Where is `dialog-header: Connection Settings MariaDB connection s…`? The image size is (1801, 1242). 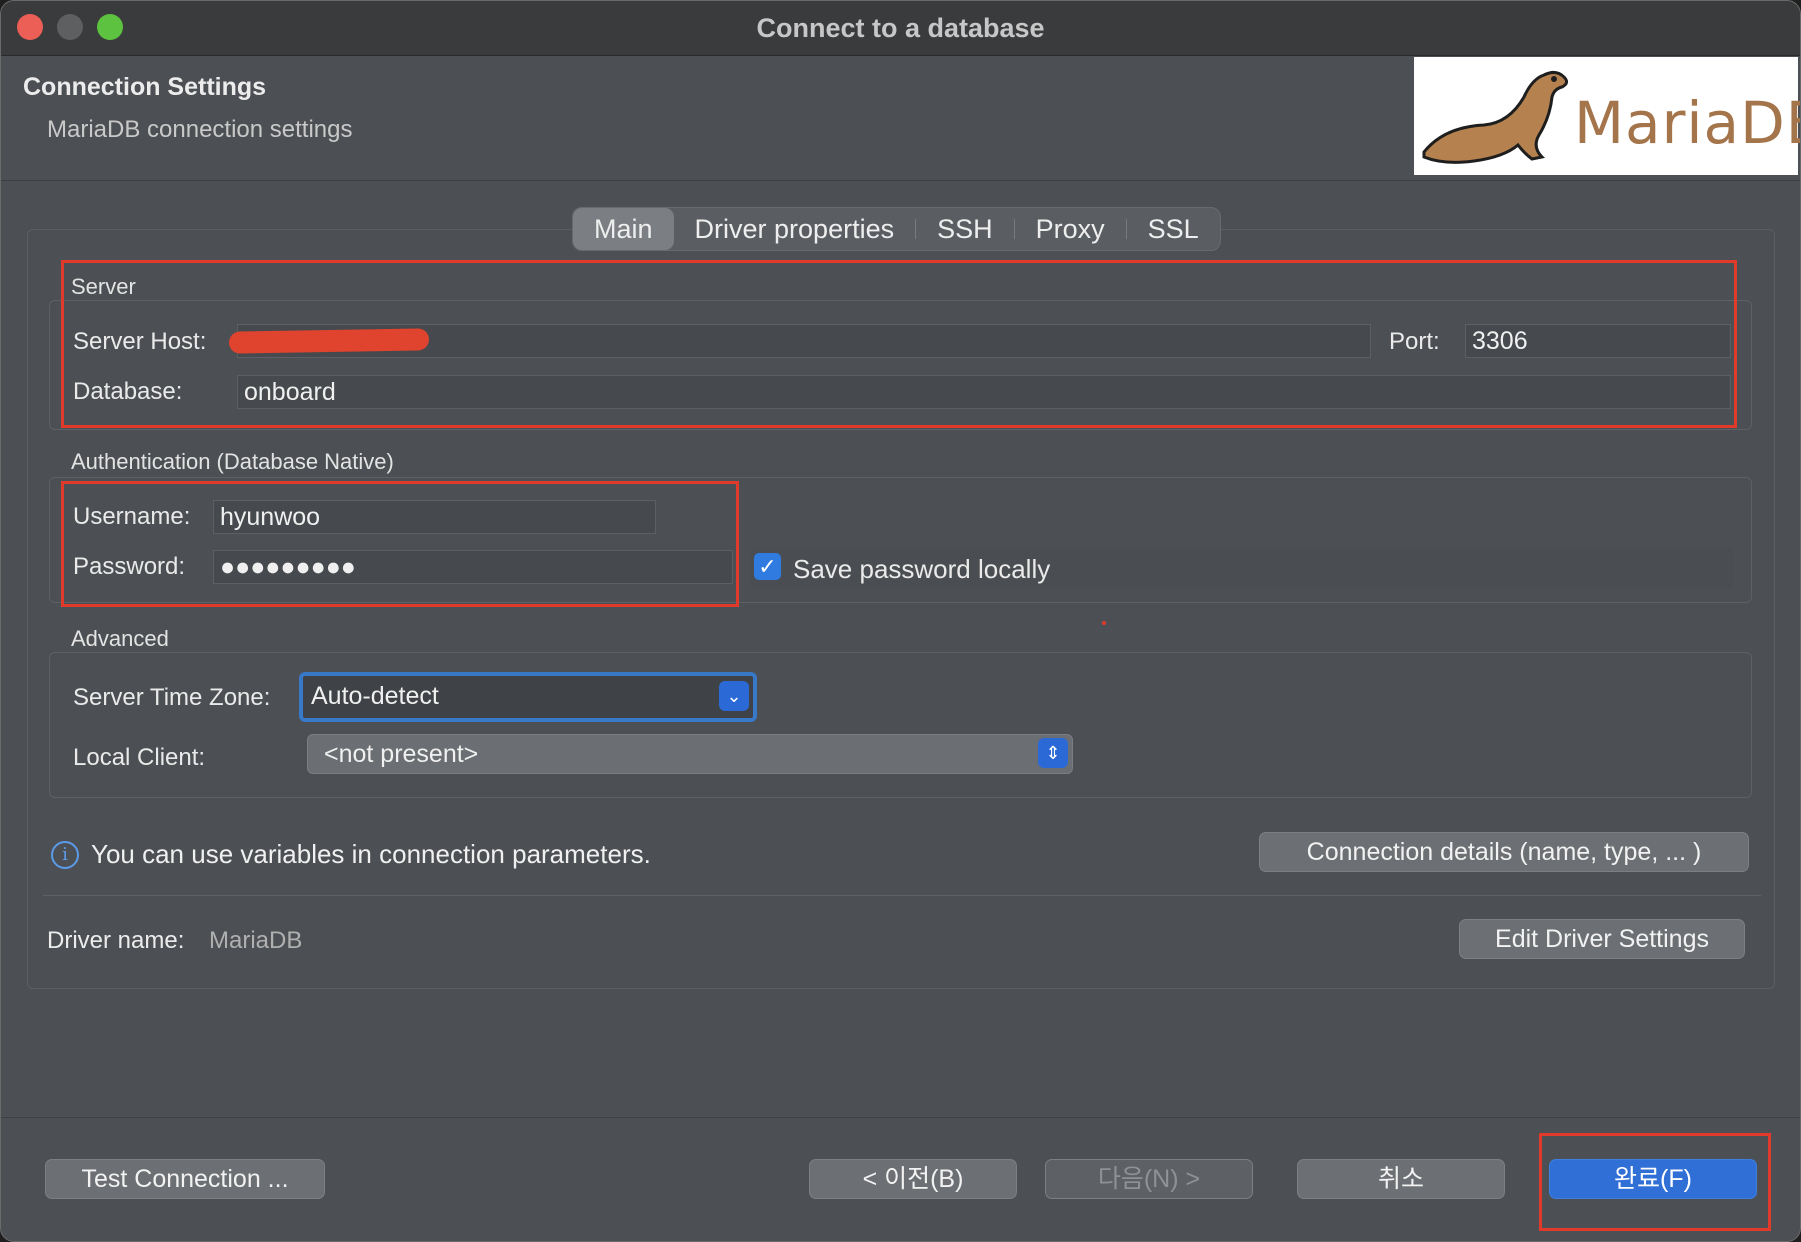
dialog-header: Connection Settings MariaDB connection s… is located at coordinates (900, 119).